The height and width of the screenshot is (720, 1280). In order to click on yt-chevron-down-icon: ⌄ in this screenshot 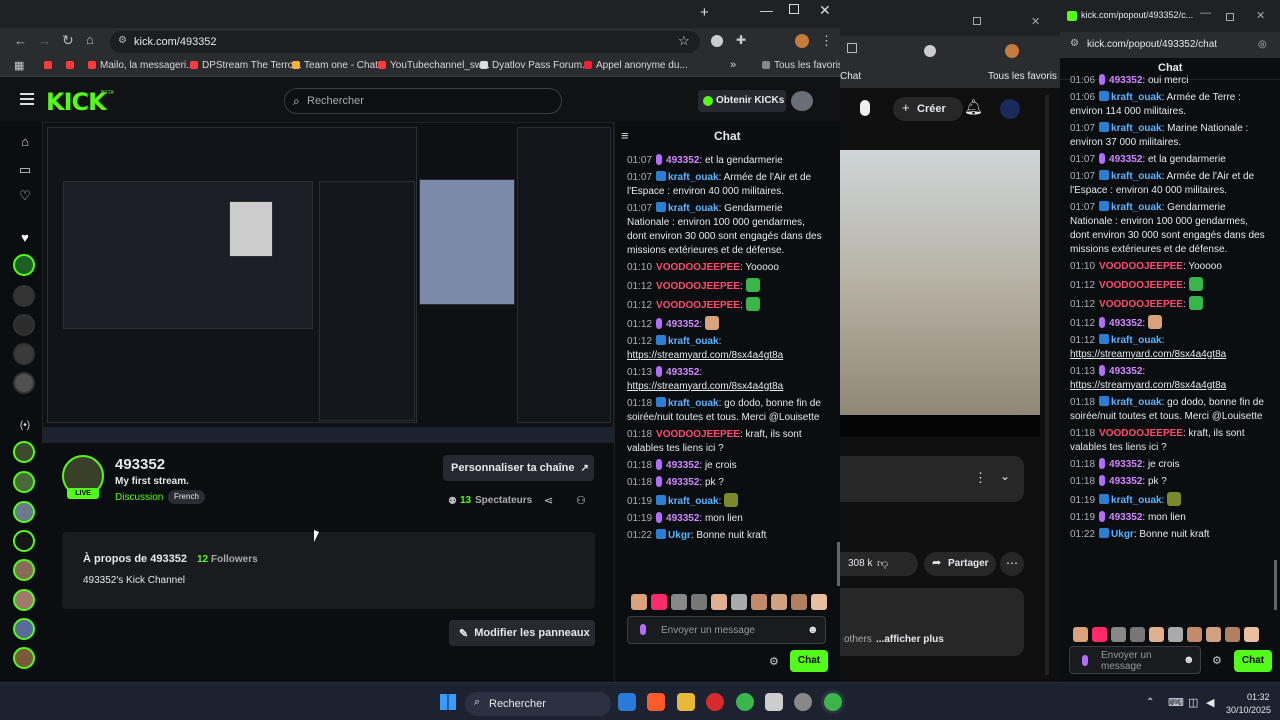, I will do `click(1005, 476)`.